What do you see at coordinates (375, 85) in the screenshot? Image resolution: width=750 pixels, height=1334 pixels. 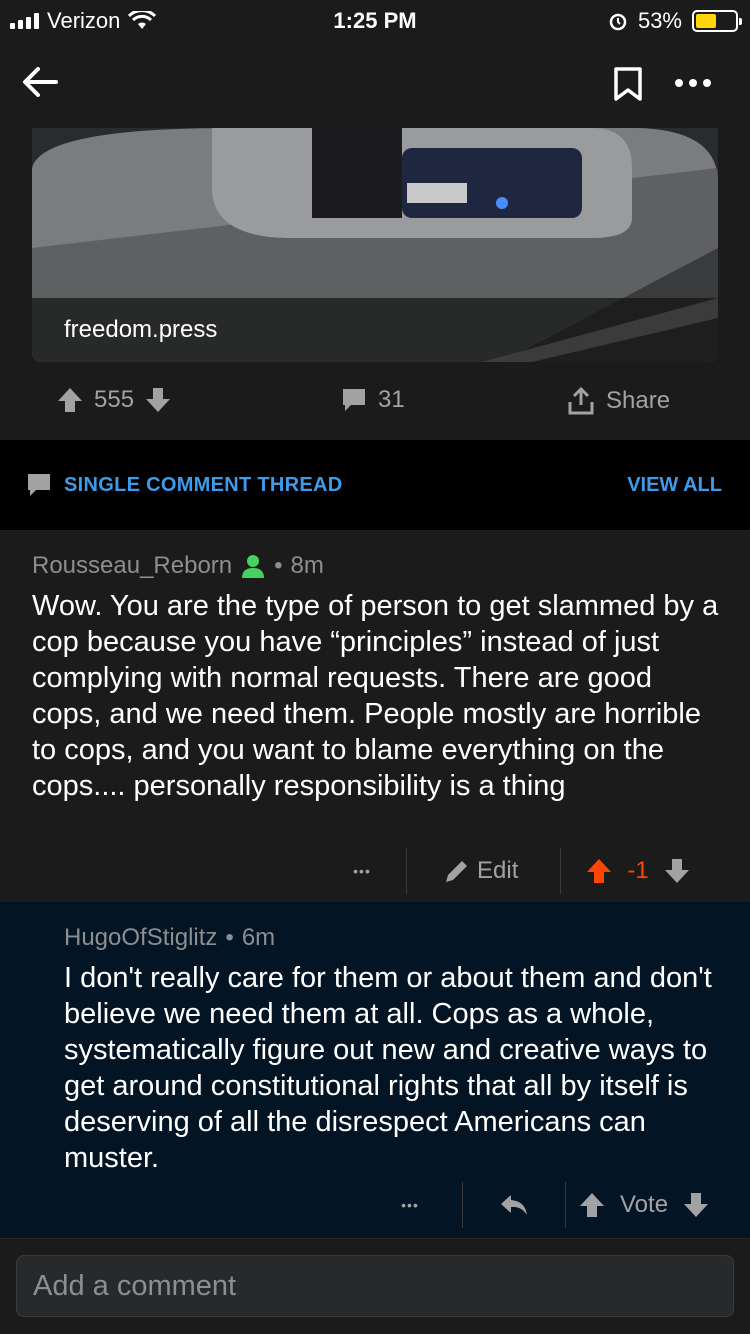 I see `nav-bar` at bounding box center [375, 85].